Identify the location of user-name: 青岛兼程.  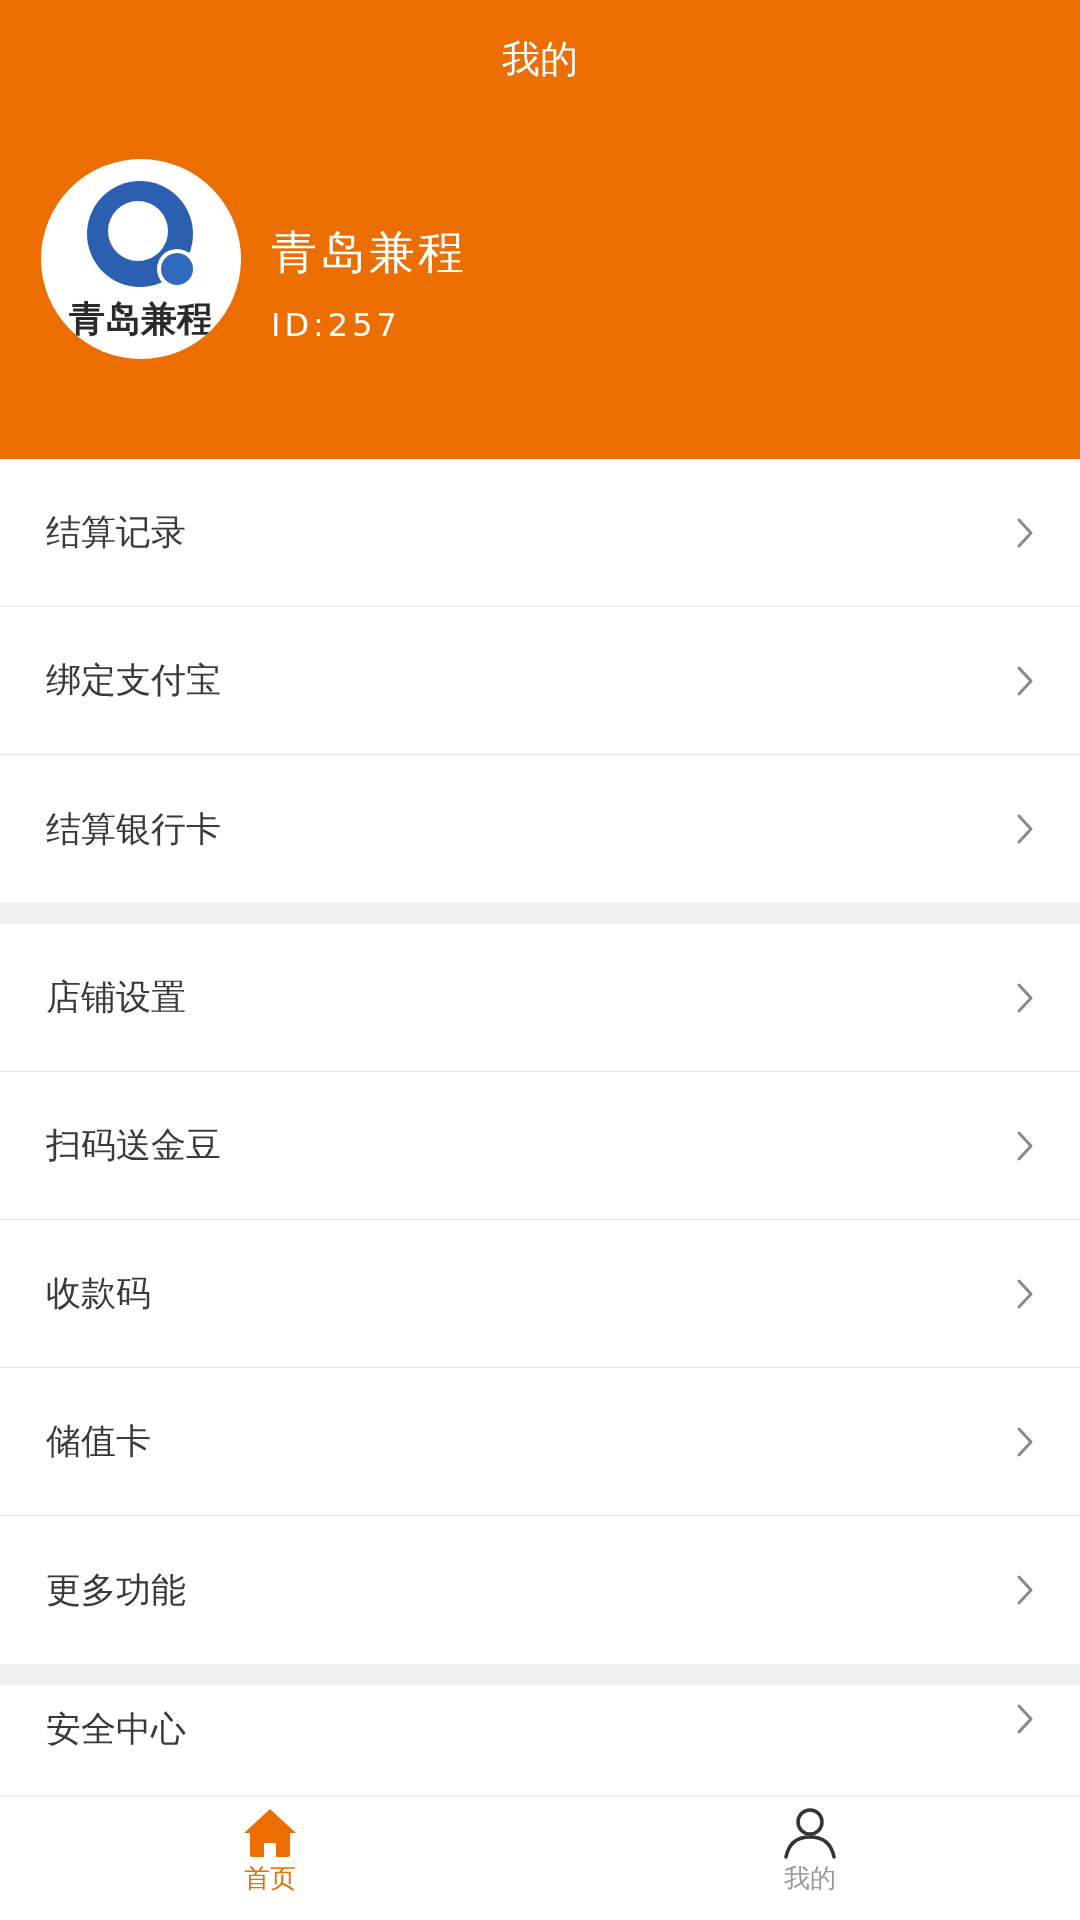
(369, 252).